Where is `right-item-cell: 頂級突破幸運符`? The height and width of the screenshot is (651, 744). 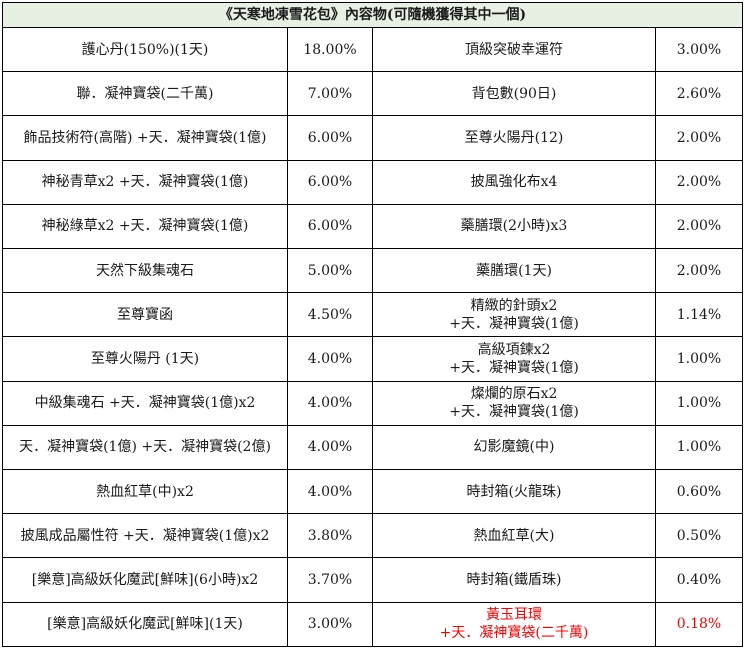 right-item-cell: 頂級突破幸運符 is located at coordinates (514, 49).